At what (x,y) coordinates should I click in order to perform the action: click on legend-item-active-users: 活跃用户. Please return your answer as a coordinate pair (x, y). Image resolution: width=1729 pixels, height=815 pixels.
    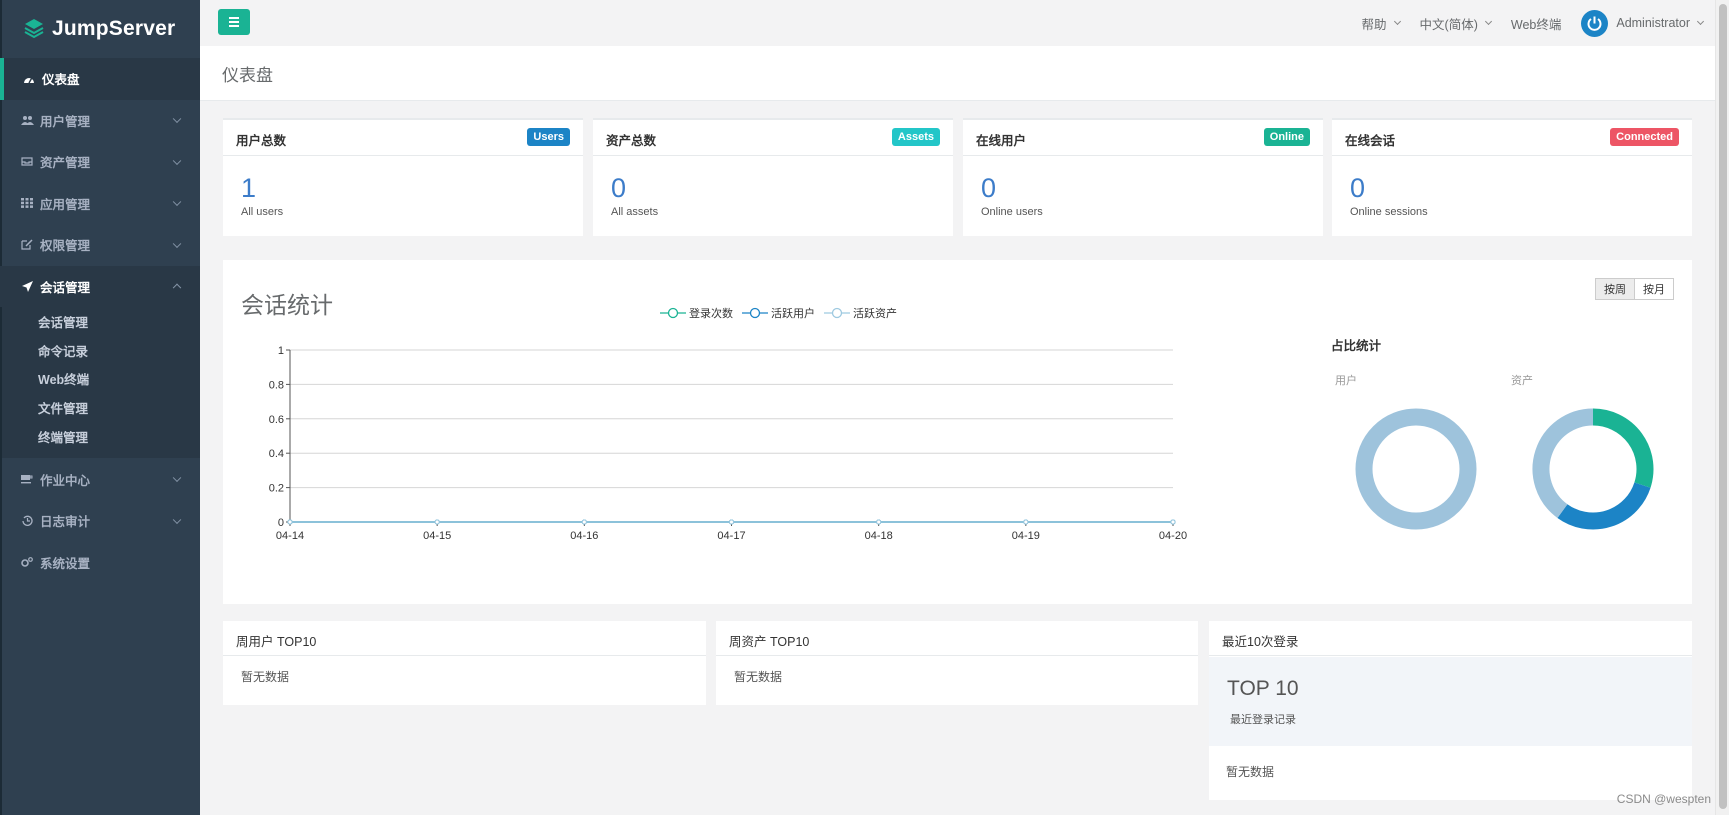
    Looking at the image, I should click on (778, 313).